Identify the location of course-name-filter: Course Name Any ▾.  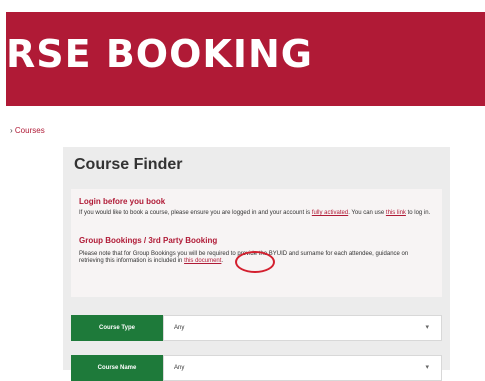
(256, 368).